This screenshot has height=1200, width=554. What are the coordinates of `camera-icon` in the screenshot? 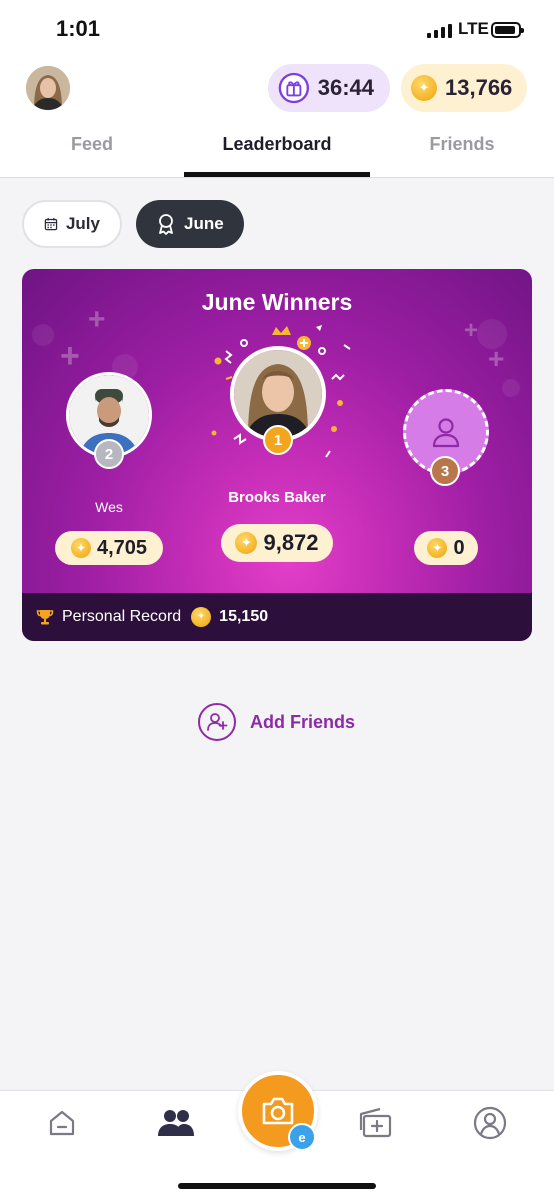 It's located at (278, 1111).